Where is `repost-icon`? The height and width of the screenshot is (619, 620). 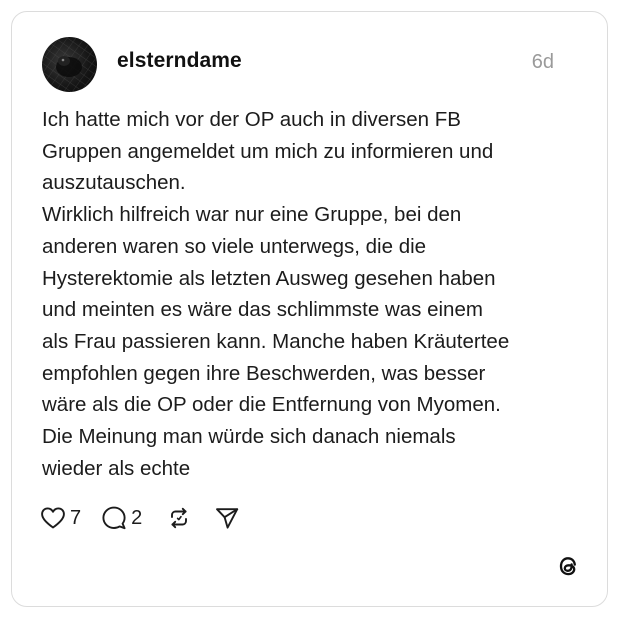 repost-icon is located at coordinates (179, 518).